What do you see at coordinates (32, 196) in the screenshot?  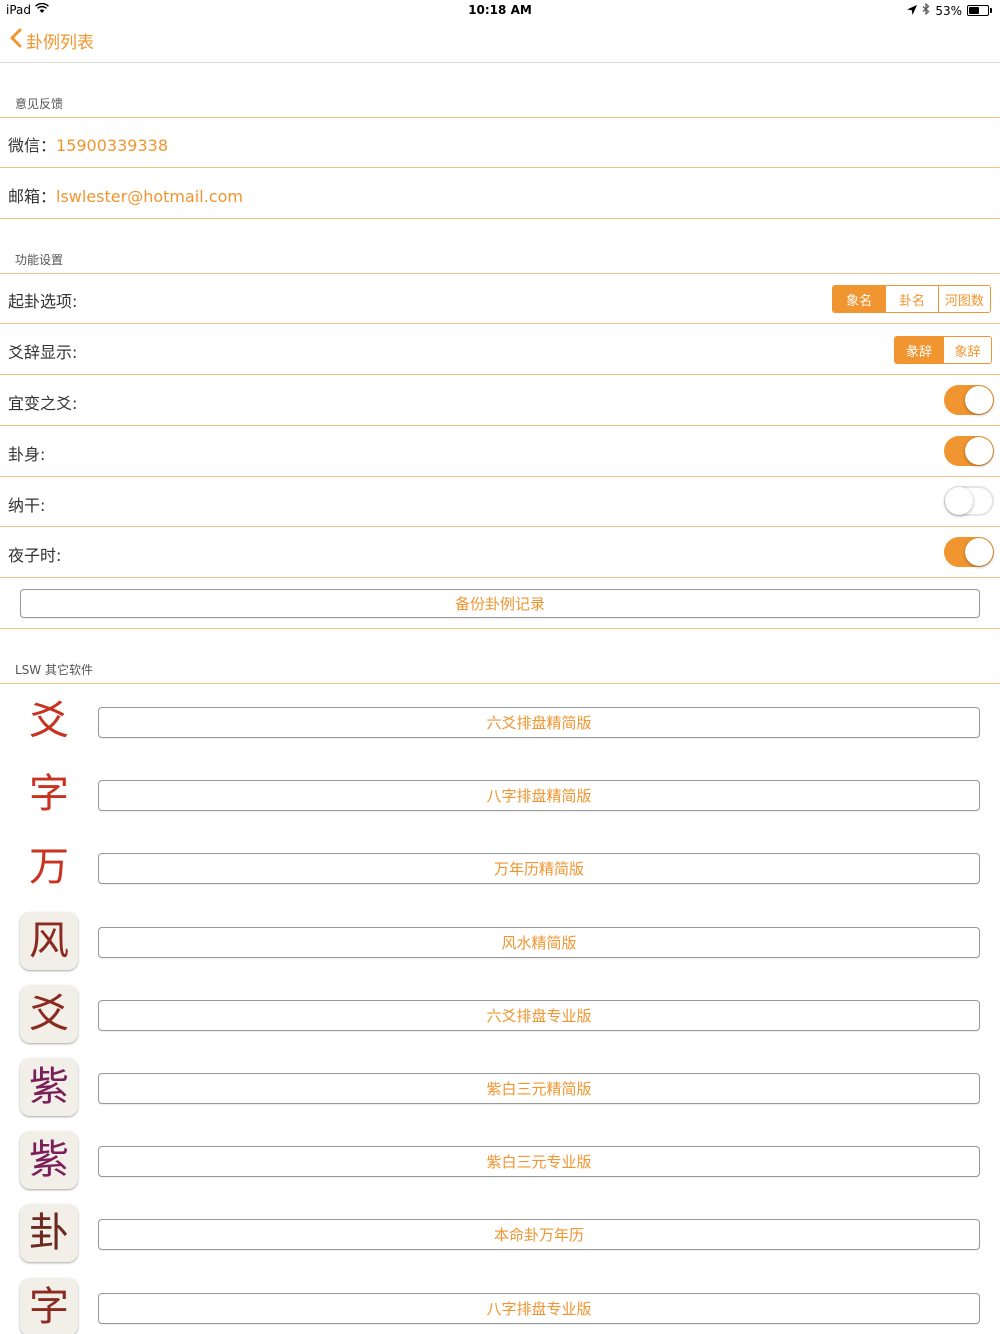 I see `email-label: 邮箱：` at bounding box center [32, 196].